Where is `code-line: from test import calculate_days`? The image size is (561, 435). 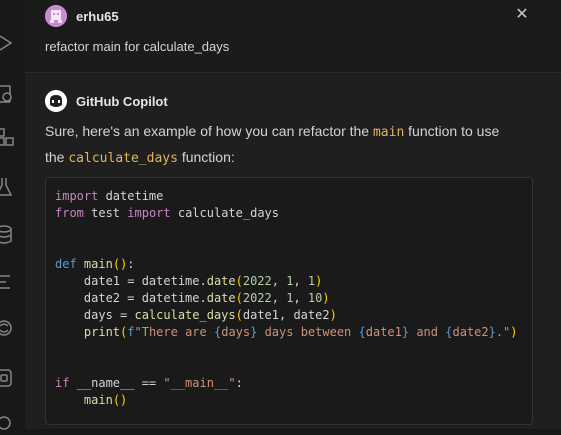
code-line: from test import calculate_days is located at coordinates (167, 213).